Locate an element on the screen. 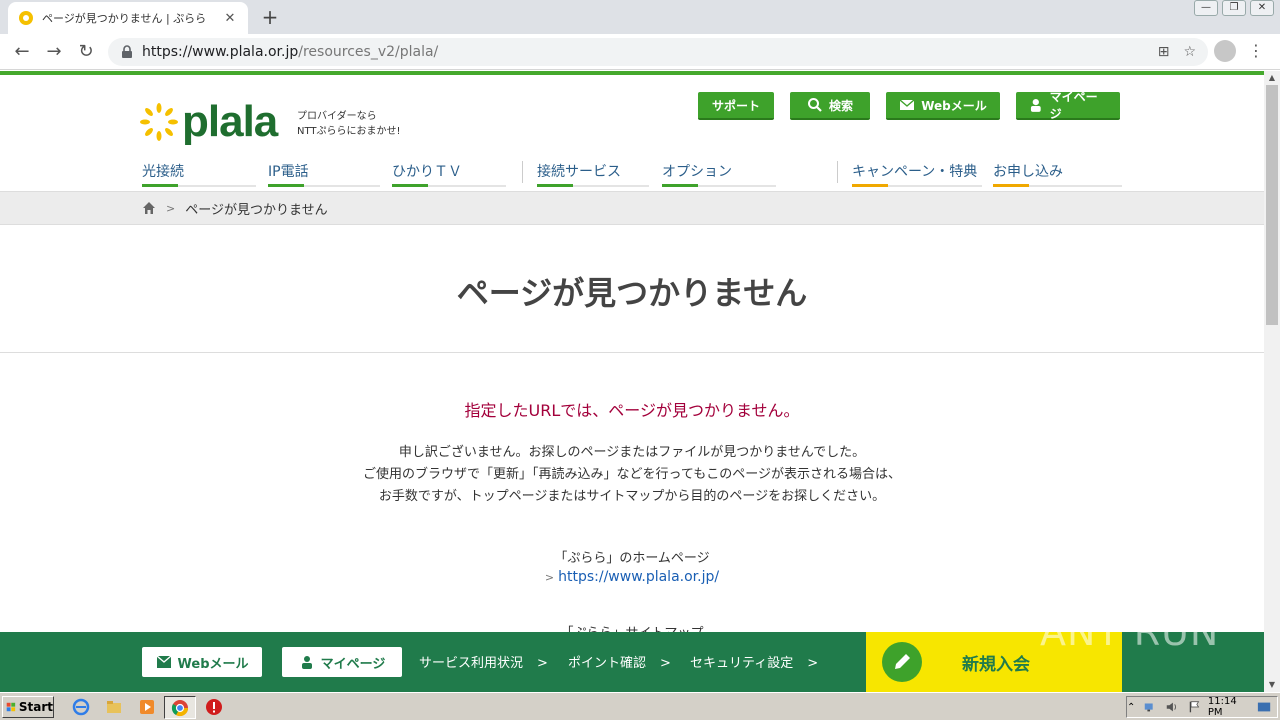  new-tab-button: + is located at coordinates (270, 17).